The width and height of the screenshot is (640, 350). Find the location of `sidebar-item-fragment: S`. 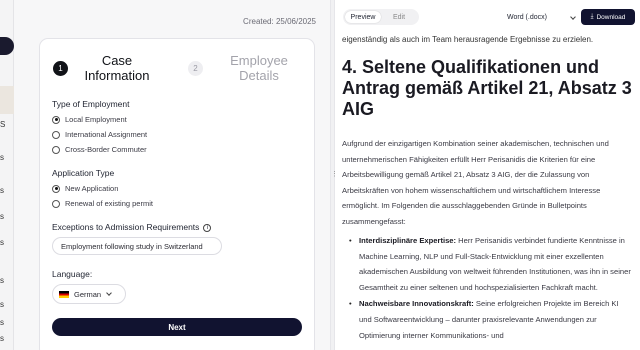

sidebar-item-fragment: S is located at coordinates (2, 124).